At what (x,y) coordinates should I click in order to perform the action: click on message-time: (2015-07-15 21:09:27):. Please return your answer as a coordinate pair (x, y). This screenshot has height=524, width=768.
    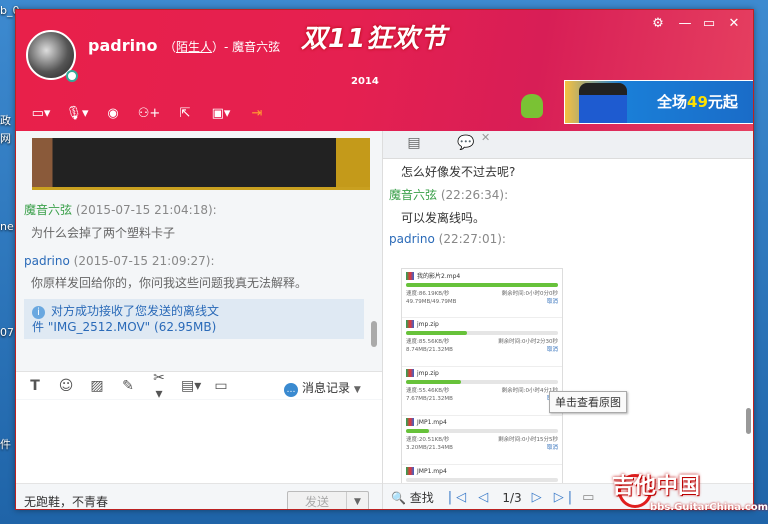
    Looking at the image, I should click on (144, 261).